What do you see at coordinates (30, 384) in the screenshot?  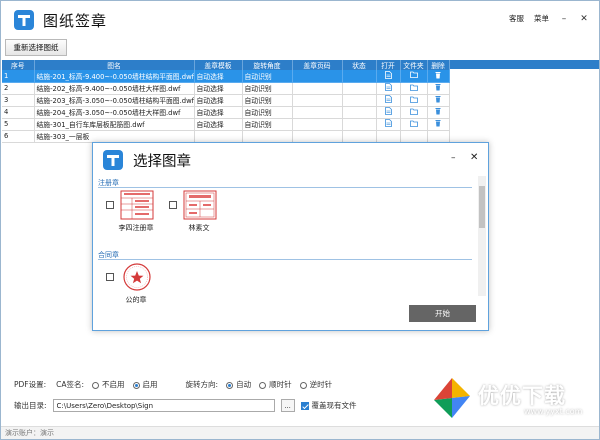 I see `pdf-settings-label: PDF设置:` at bounding box center [30, 384].